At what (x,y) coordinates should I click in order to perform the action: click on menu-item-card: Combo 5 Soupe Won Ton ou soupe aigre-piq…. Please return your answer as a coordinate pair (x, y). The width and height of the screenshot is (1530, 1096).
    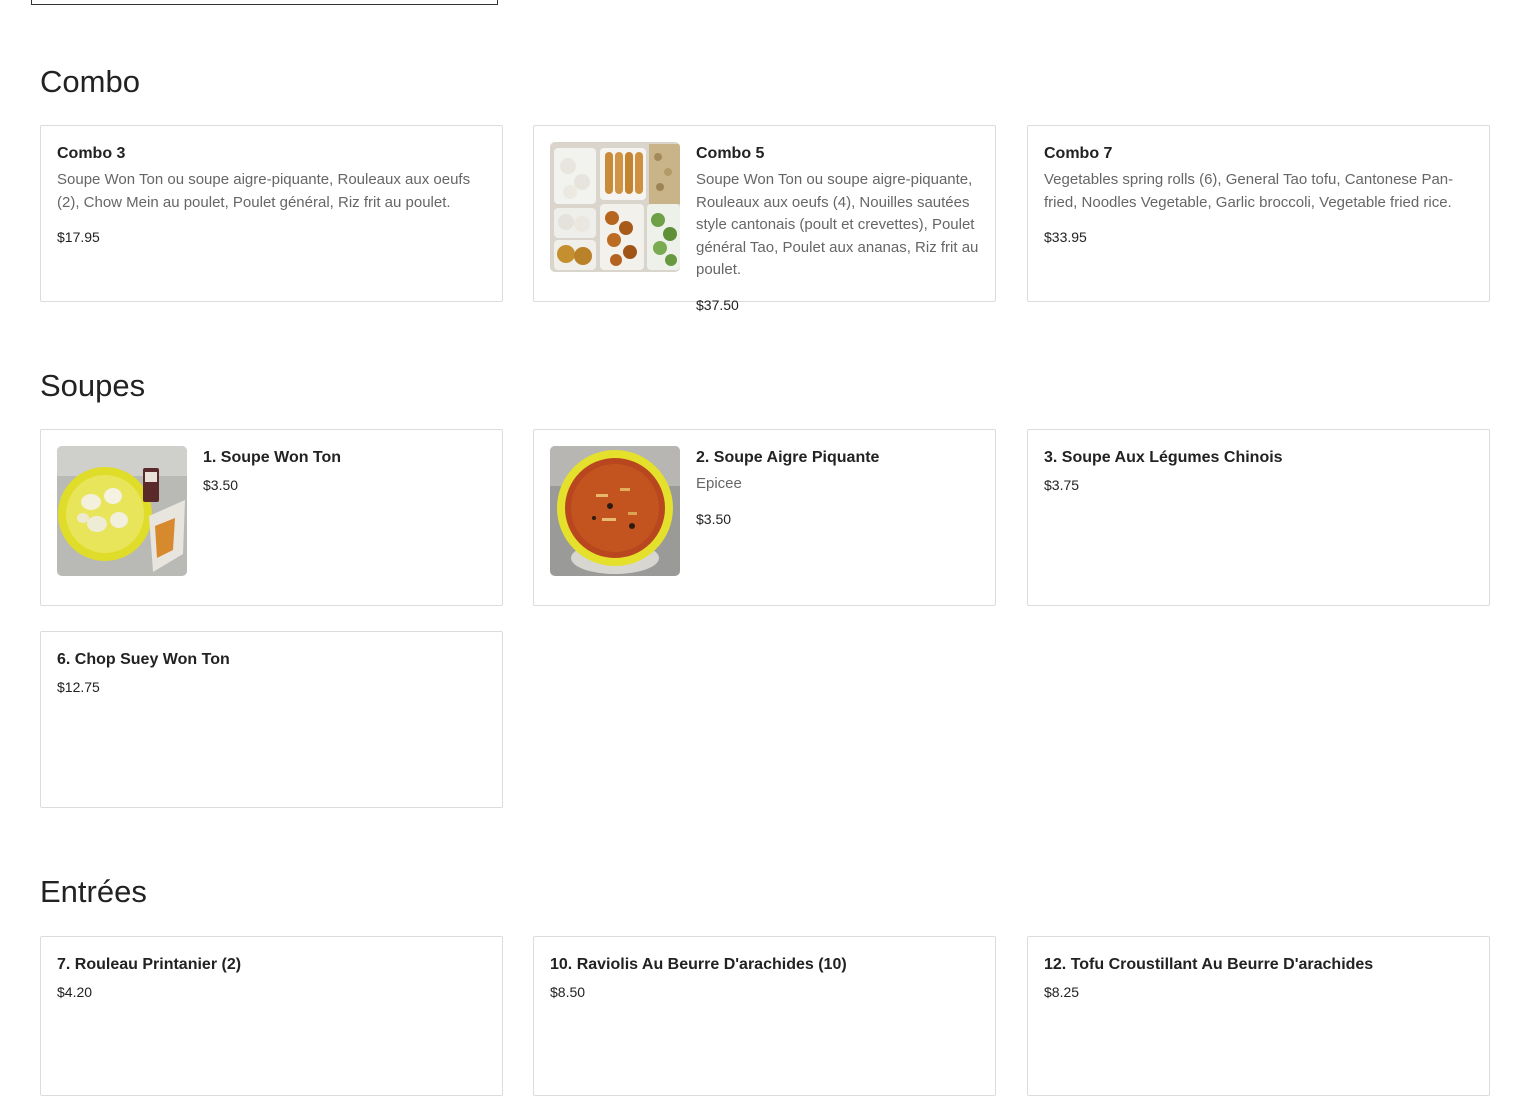
    Looking at the image, I should click on (764, 219).